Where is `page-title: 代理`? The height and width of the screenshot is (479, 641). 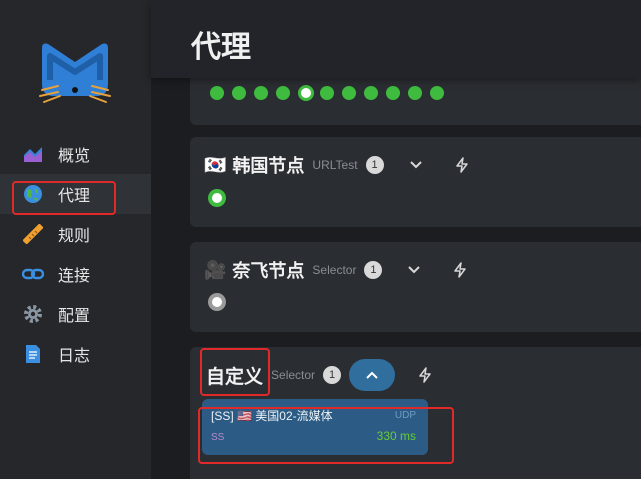
page-title: 代理 is located at coordinates (221, 47).